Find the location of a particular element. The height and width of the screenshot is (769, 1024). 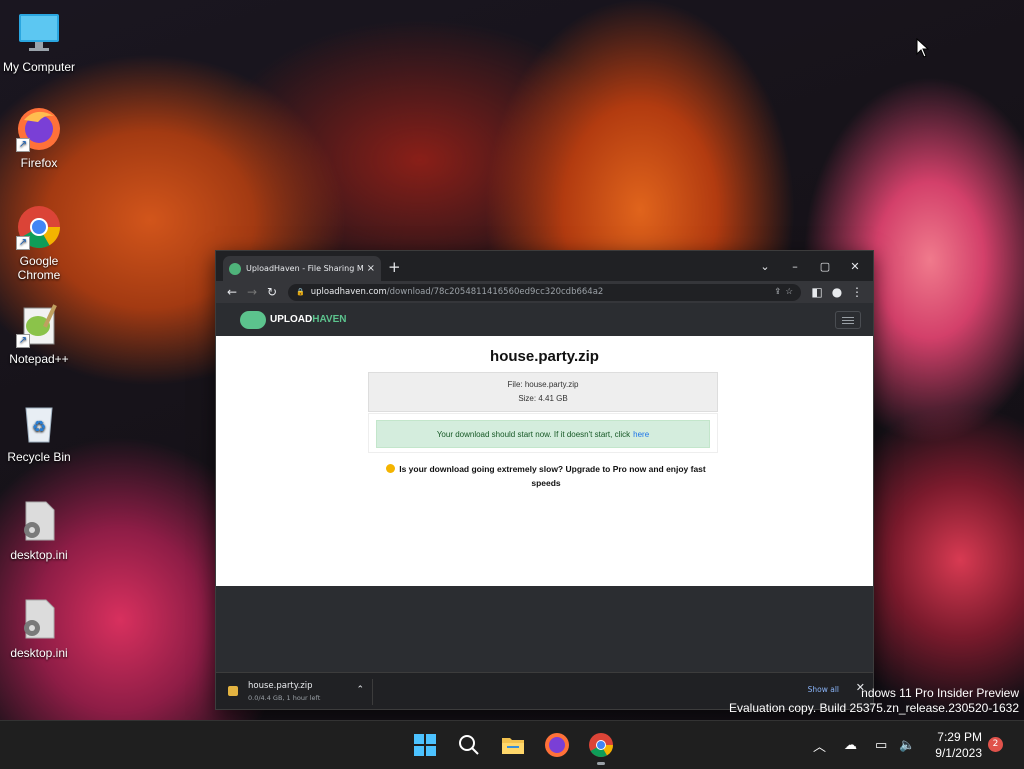

close-window-button: ✕ is located at coordinates (855, 266).